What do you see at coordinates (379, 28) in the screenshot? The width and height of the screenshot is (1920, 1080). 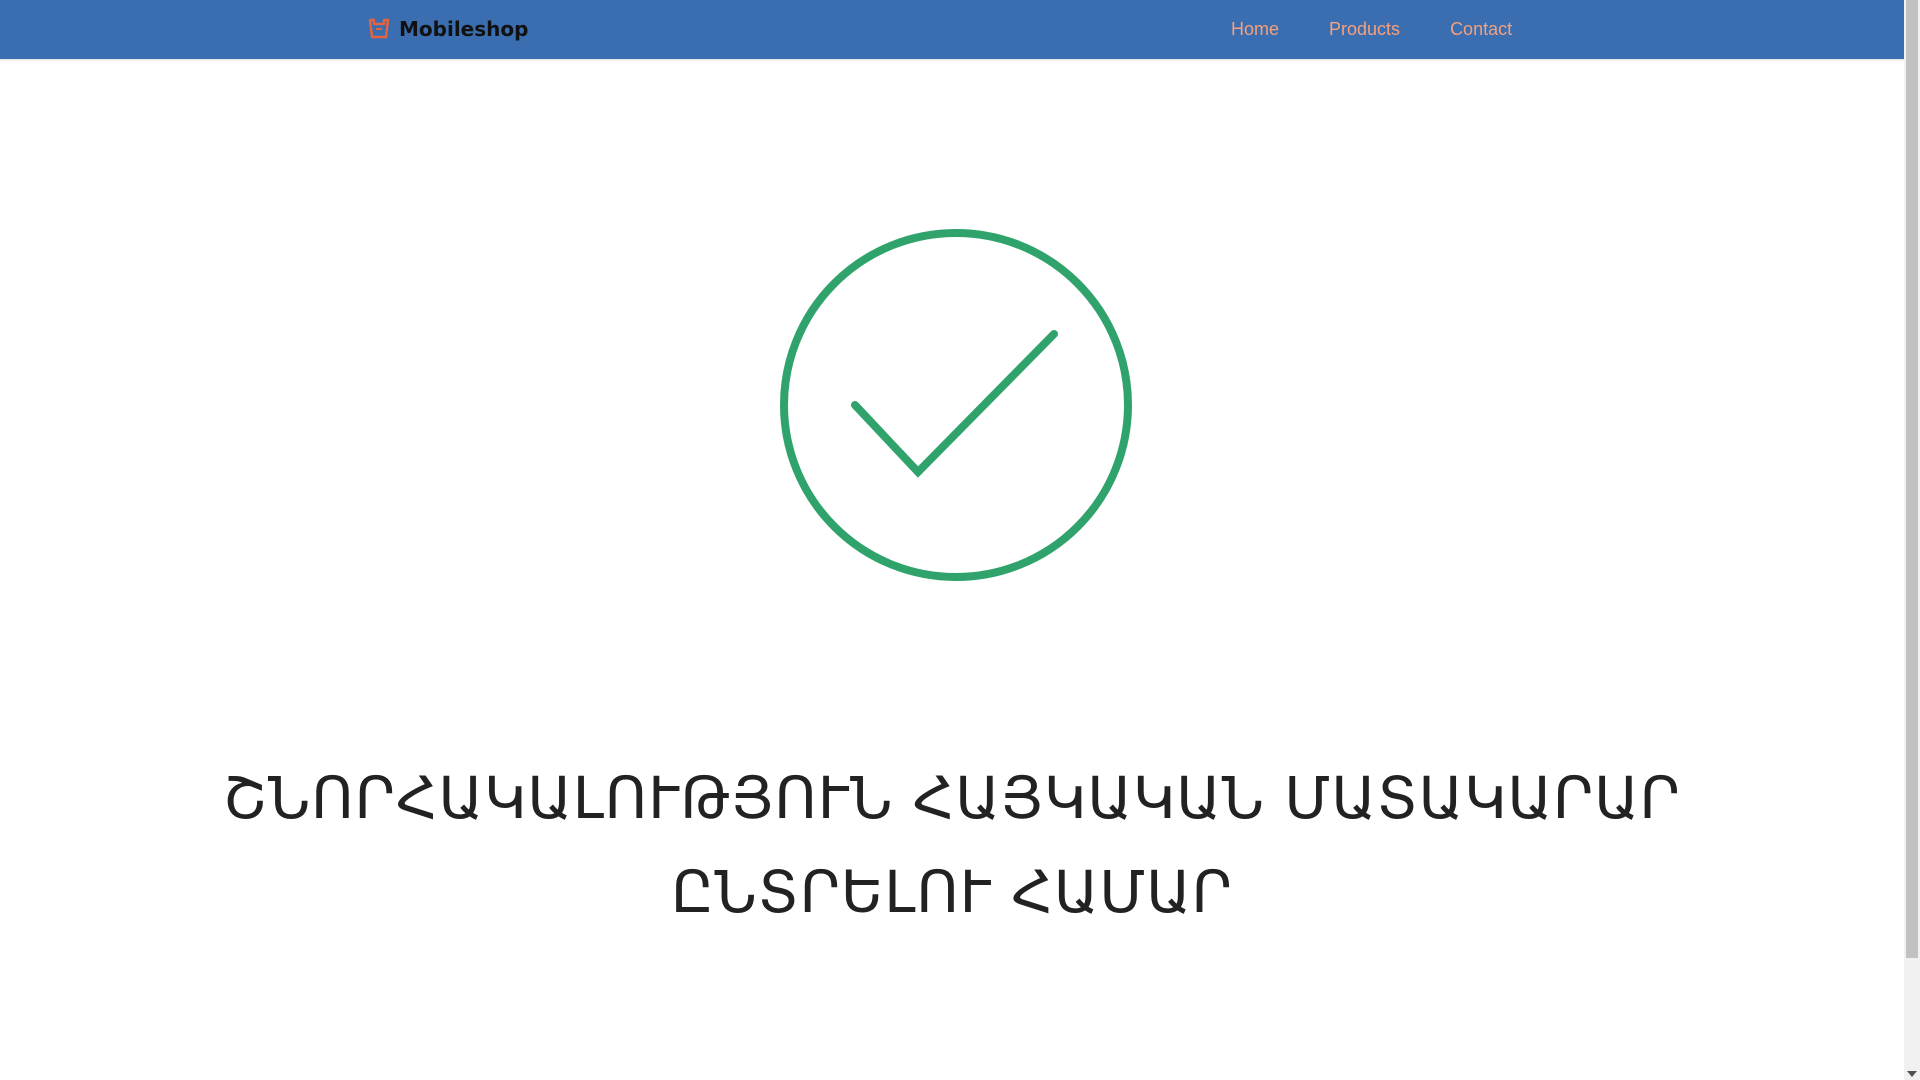 I see `shopping-basket-icon` at bounding box center [379, 28].